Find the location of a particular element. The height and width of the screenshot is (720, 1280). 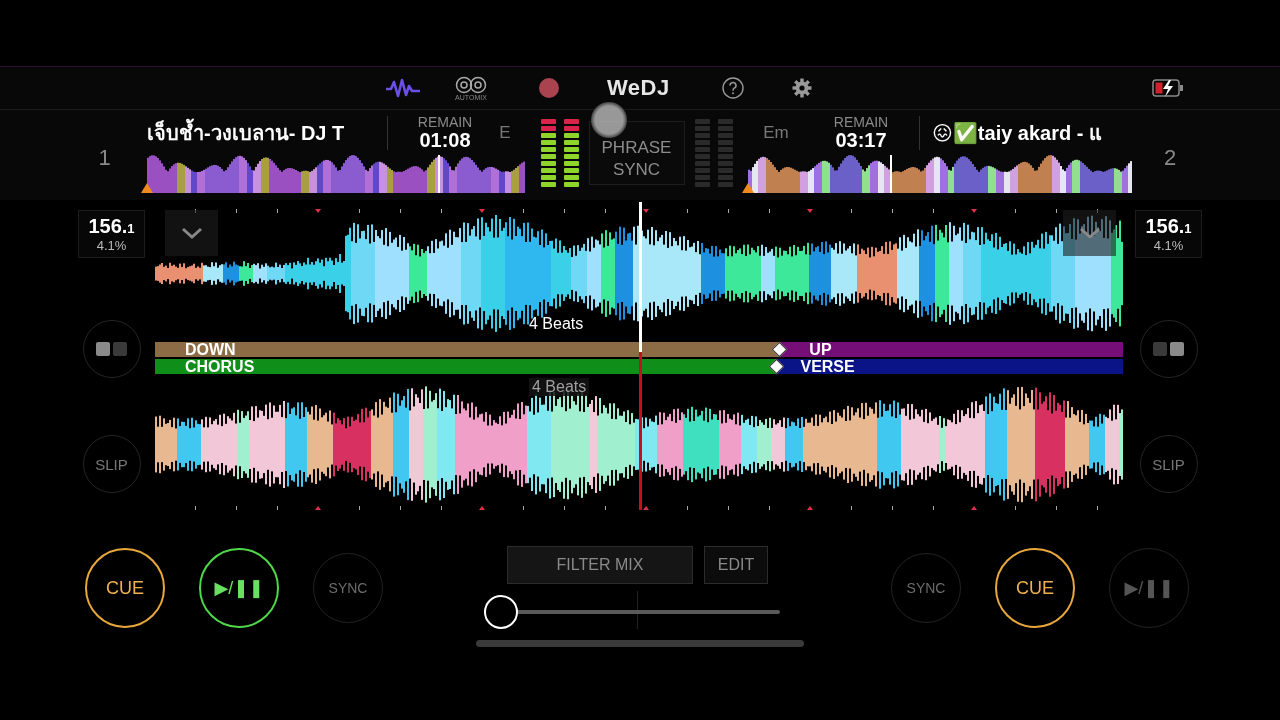

track-title: 😖✅taiy akard - แ is located at coordinates (1017, 133).